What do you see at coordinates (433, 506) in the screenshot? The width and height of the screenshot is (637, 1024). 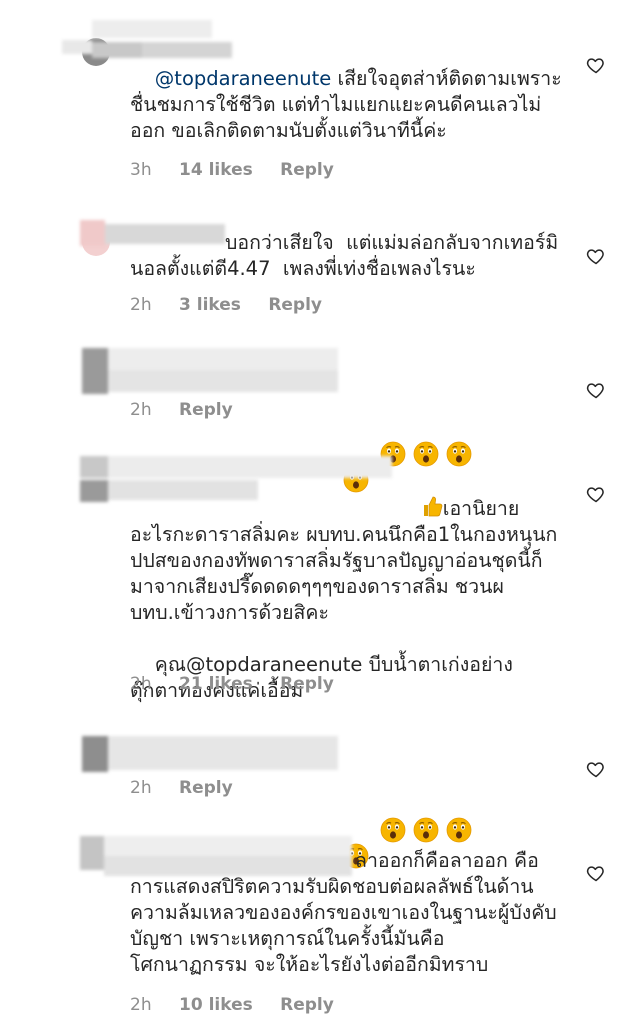 I see `thumbs-up-icon` at bounding box center [433, 506].